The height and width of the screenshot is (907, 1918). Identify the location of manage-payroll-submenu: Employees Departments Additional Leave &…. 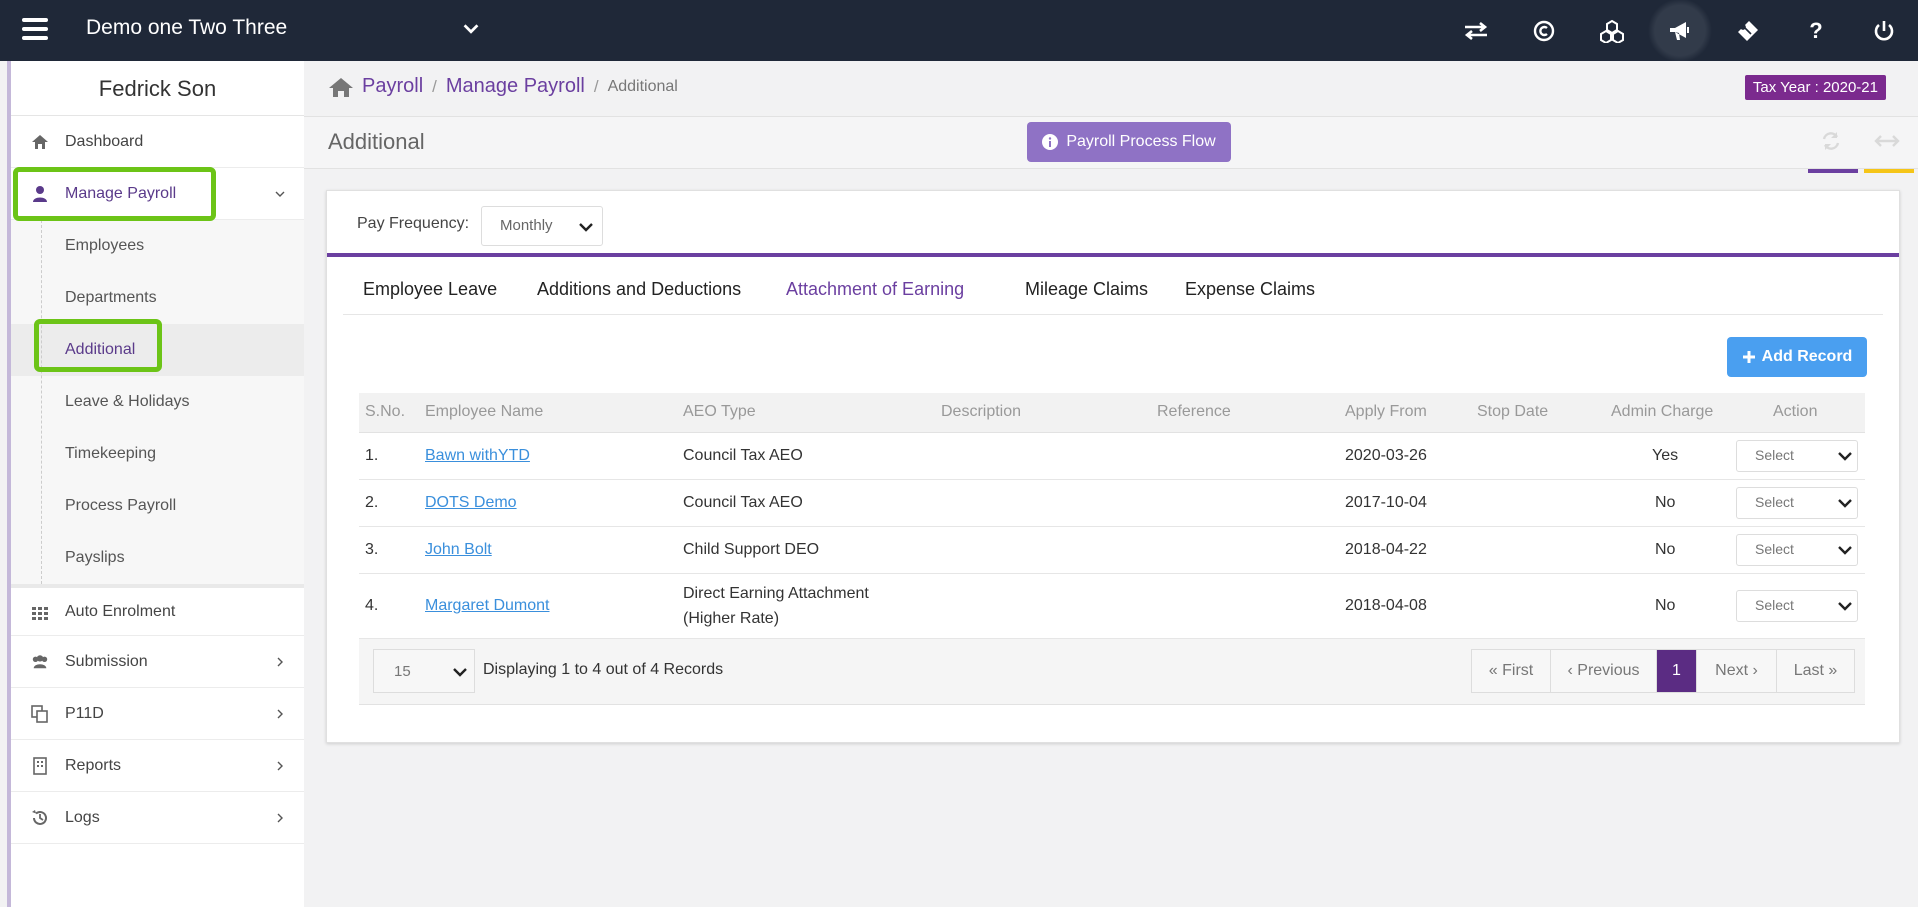
(157, 402).